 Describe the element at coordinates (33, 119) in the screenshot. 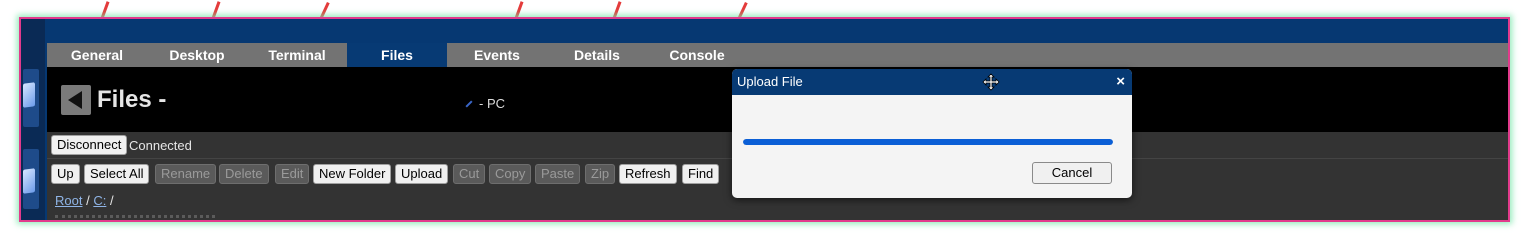

I see `left-rail` at that location.